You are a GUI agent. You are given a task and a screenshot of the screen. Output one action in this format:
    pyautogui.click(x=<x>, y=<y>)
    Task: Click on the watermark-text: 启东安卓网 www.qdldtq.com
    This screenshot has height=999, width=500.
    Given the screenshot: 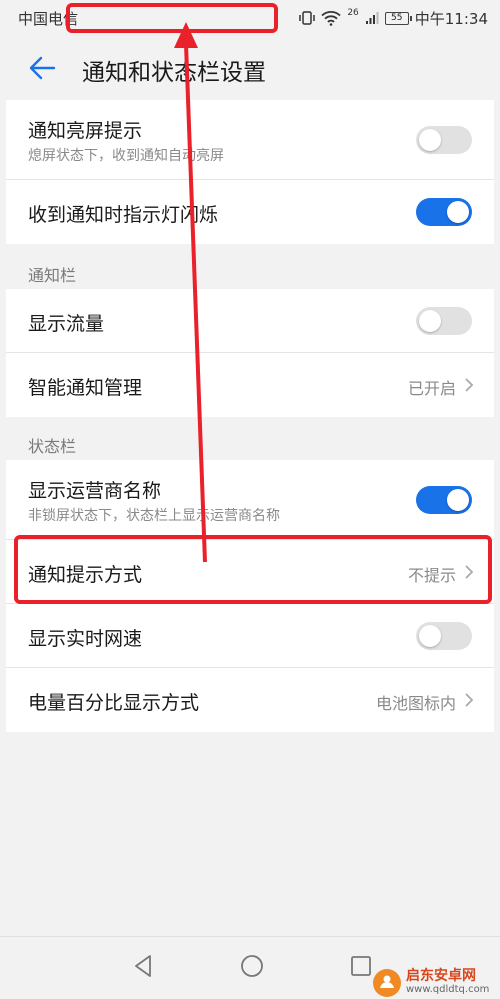 What is the action you would take?
    pyautogui.click(x=447, y=982)
    